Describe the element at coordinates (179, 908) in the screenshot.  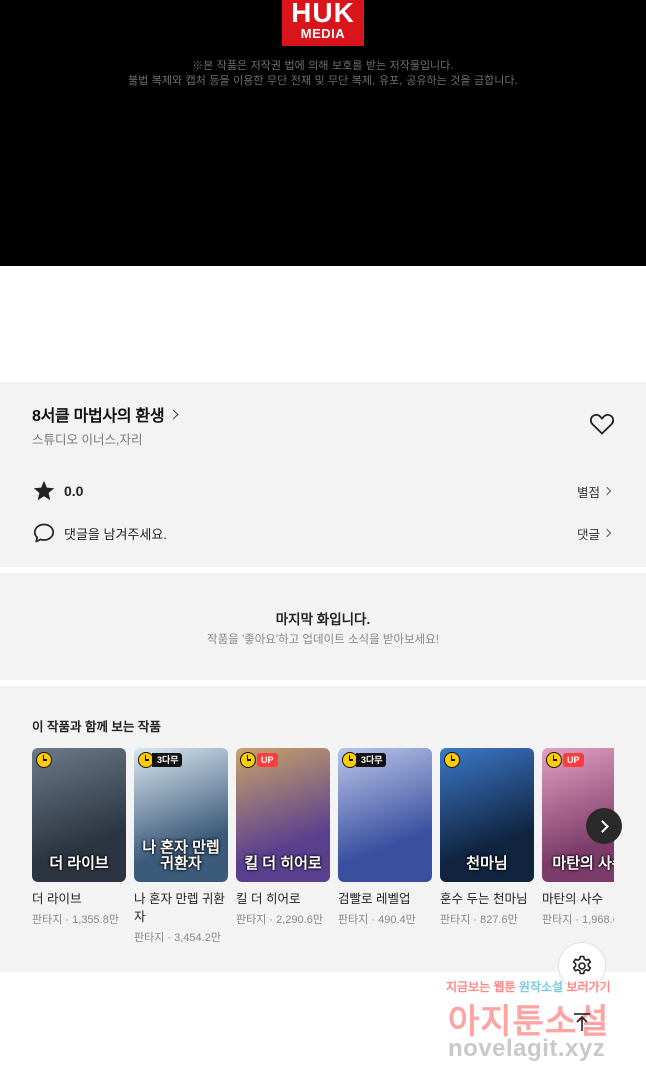
I see `recommendation-title: 나 혼자 만렙 귀환자` at that location.